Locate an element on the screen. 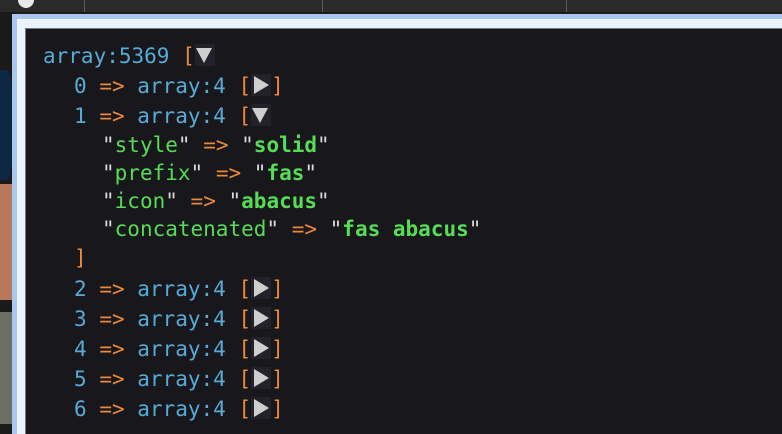 The width and height of the screenshot is (782, 434). entry-value: solid is located at coordinates (285, 145).